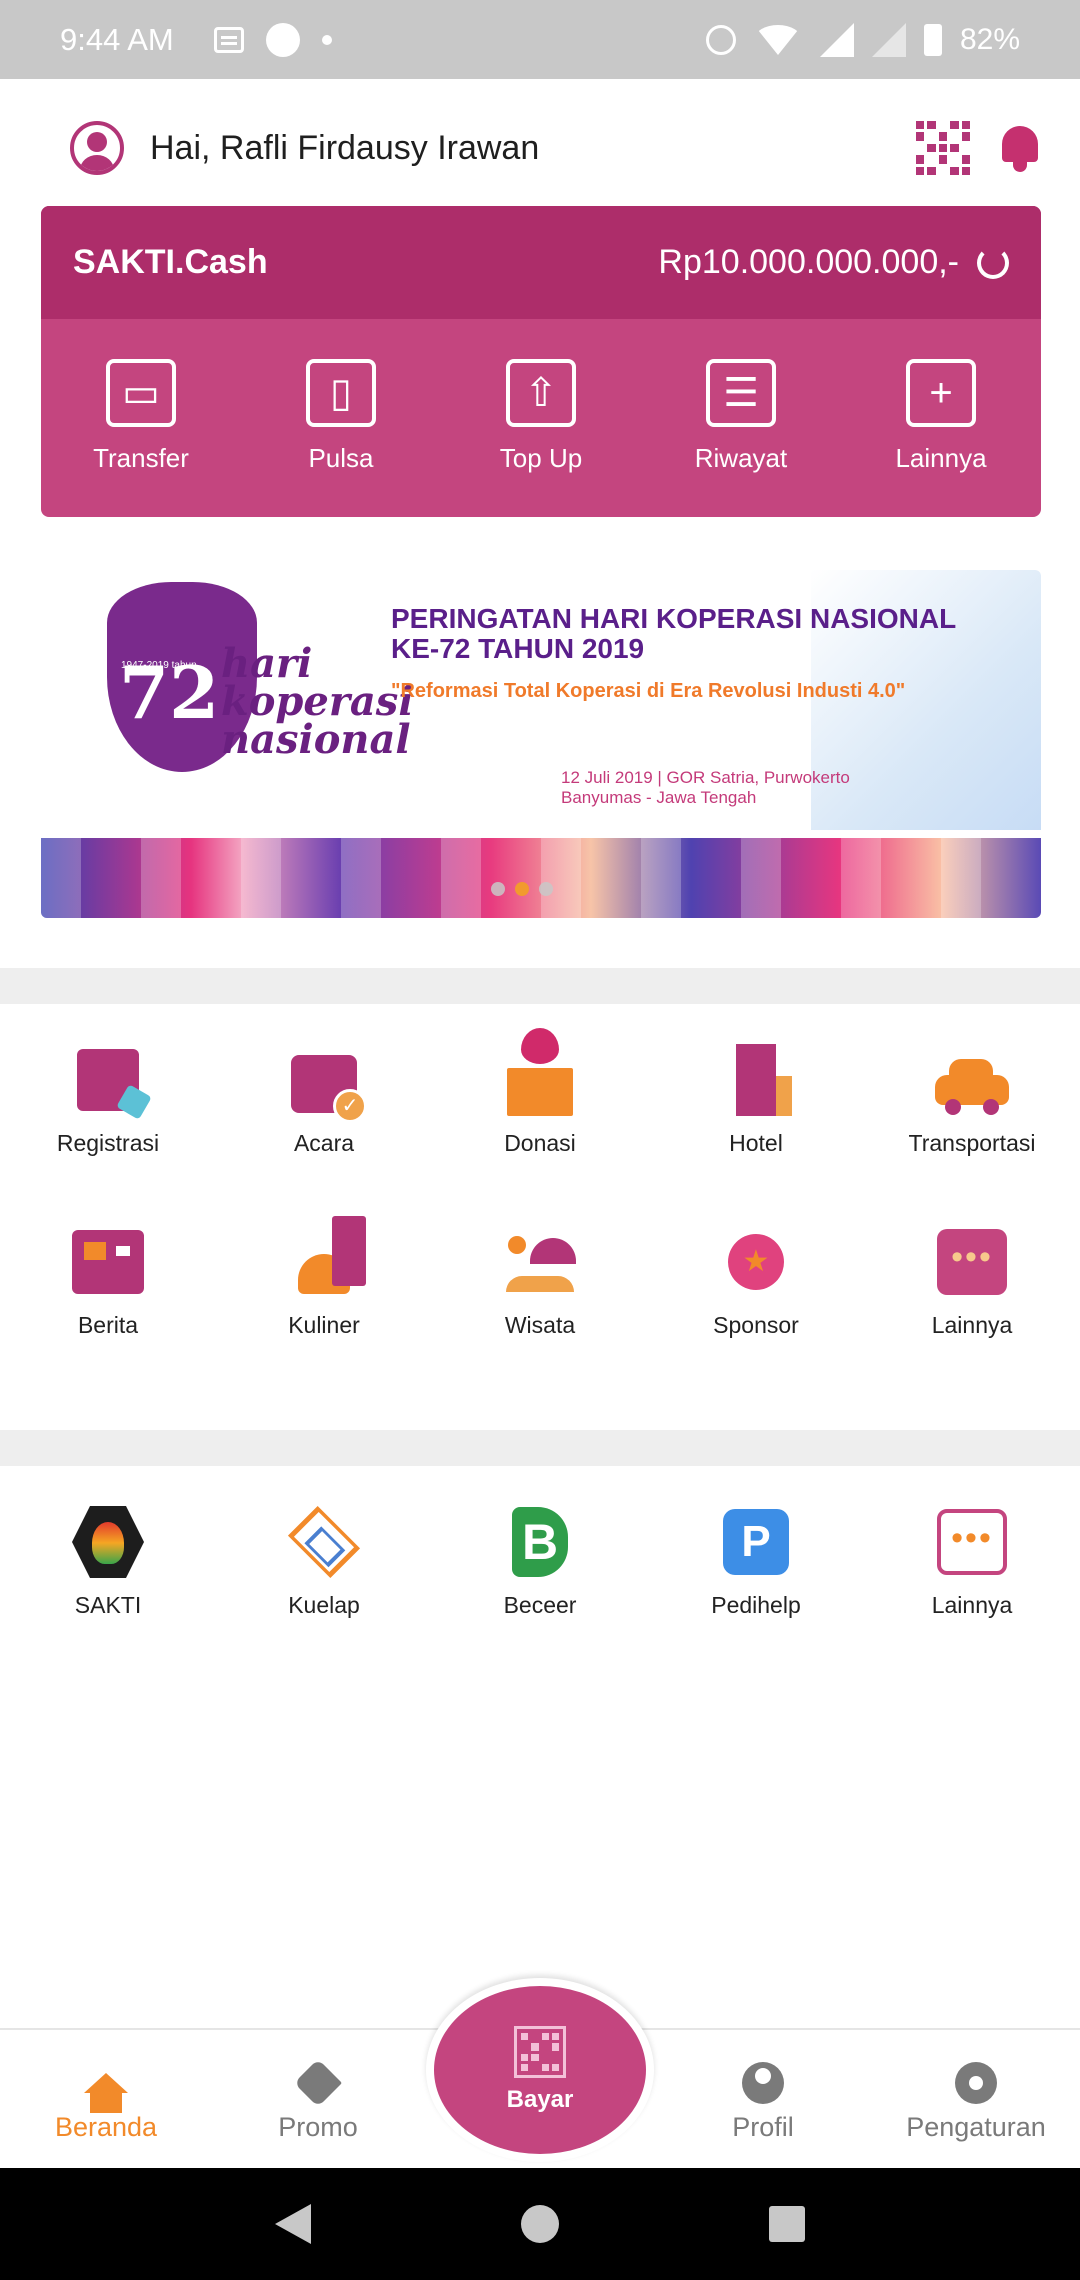 This screenshot has height=2280, width=1080. Describe the element at coordinates (540, 2099) in the screenshot. I see `bayar-label: Bayar` at that location.